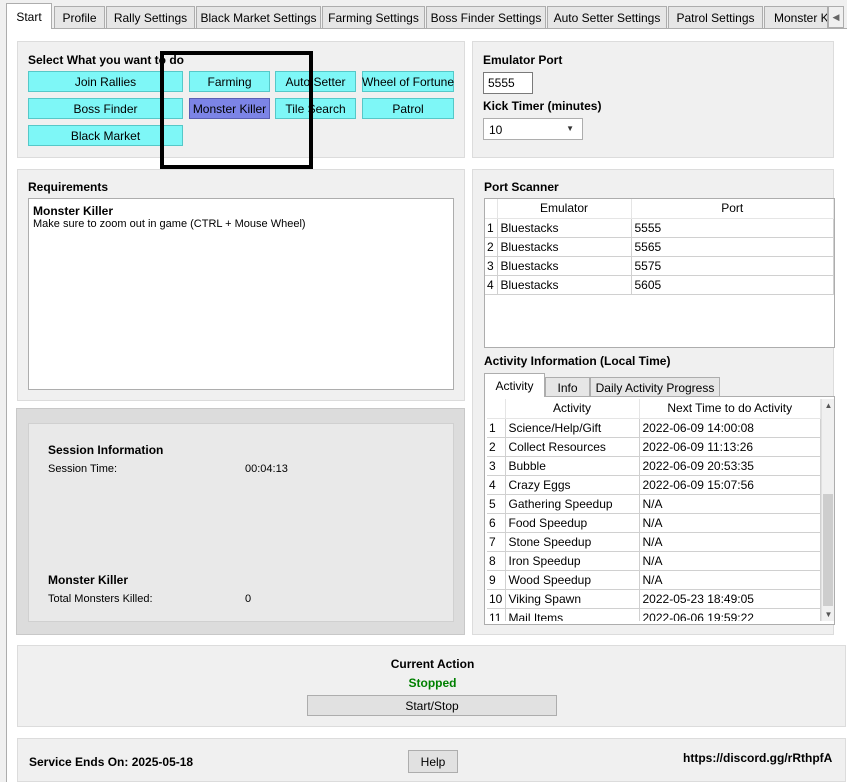  What do you see at coordinates (572, 485) in the screenshot?
I see `activity-cell: Crazy Eggs` at bounding box center [572, 485].